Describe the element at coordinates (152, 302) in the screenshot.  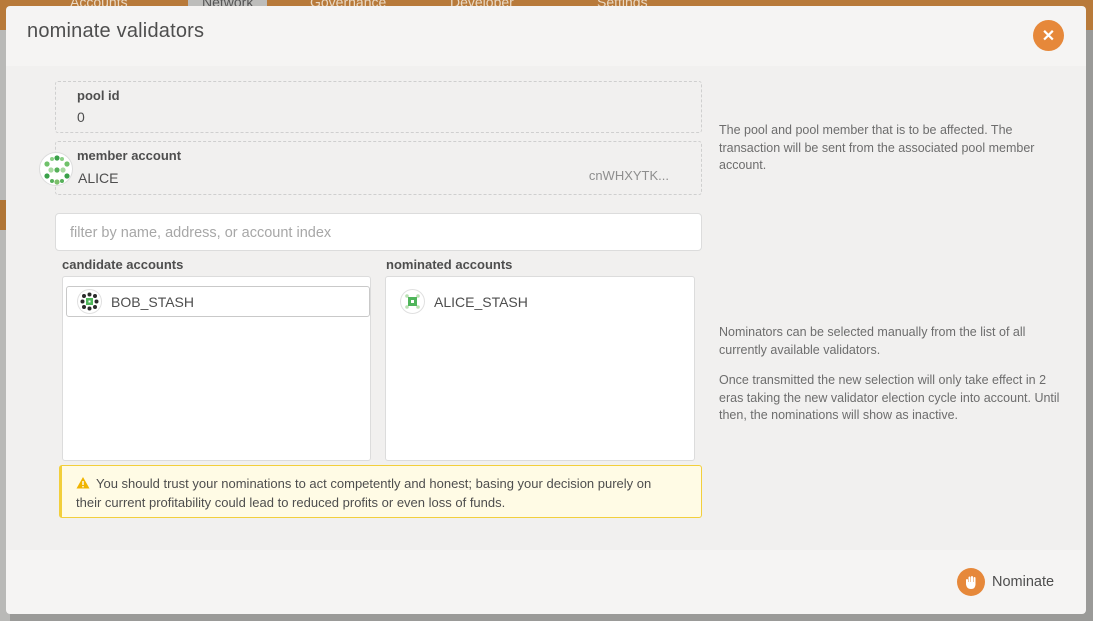
I see `candidate-account-name: BOB_STASH` at that location.